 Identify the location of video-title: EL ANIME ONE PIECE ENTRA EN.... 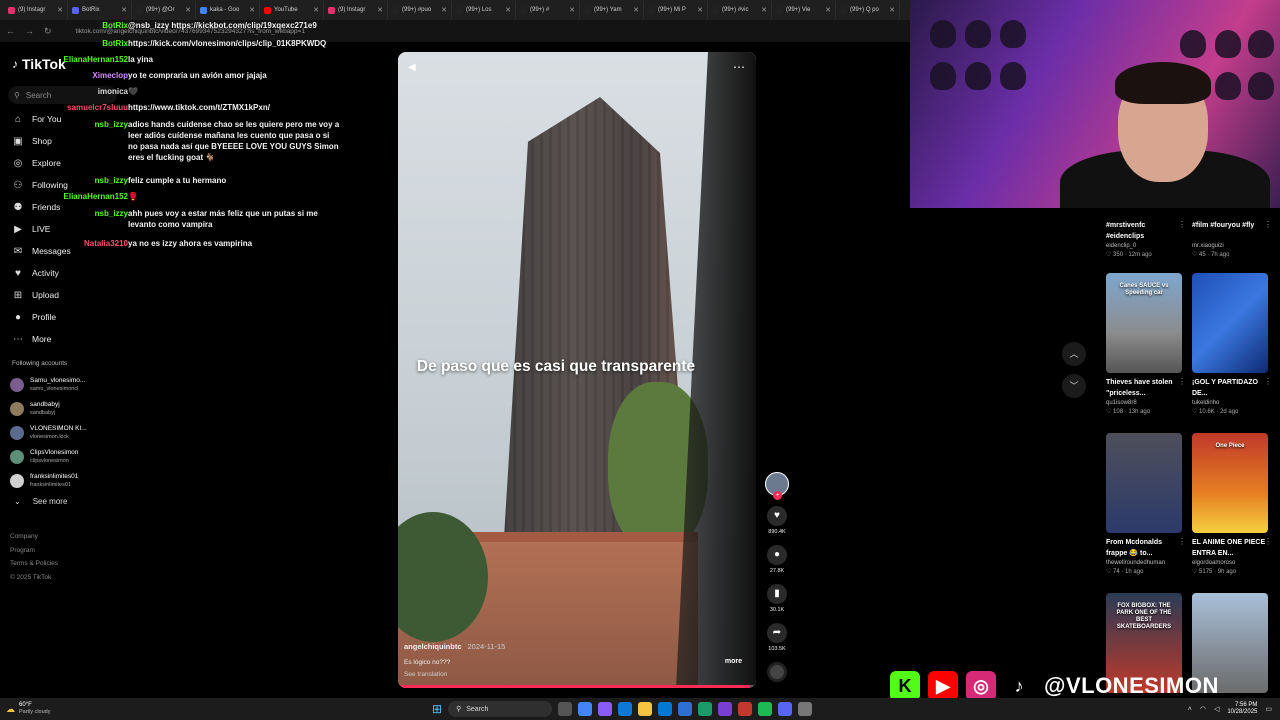
(1230, 548).